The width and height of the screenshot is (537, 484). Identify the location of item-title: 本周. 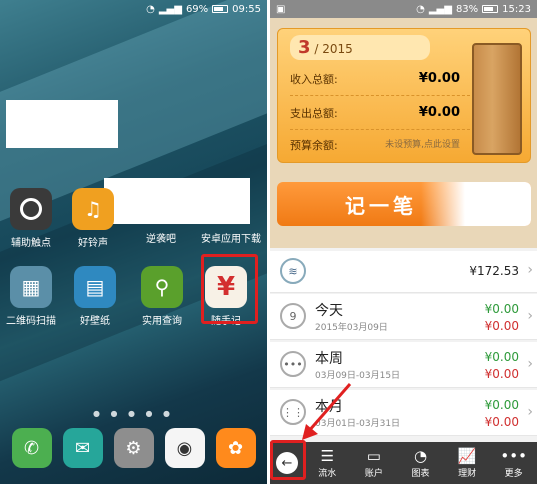
(329, 359).